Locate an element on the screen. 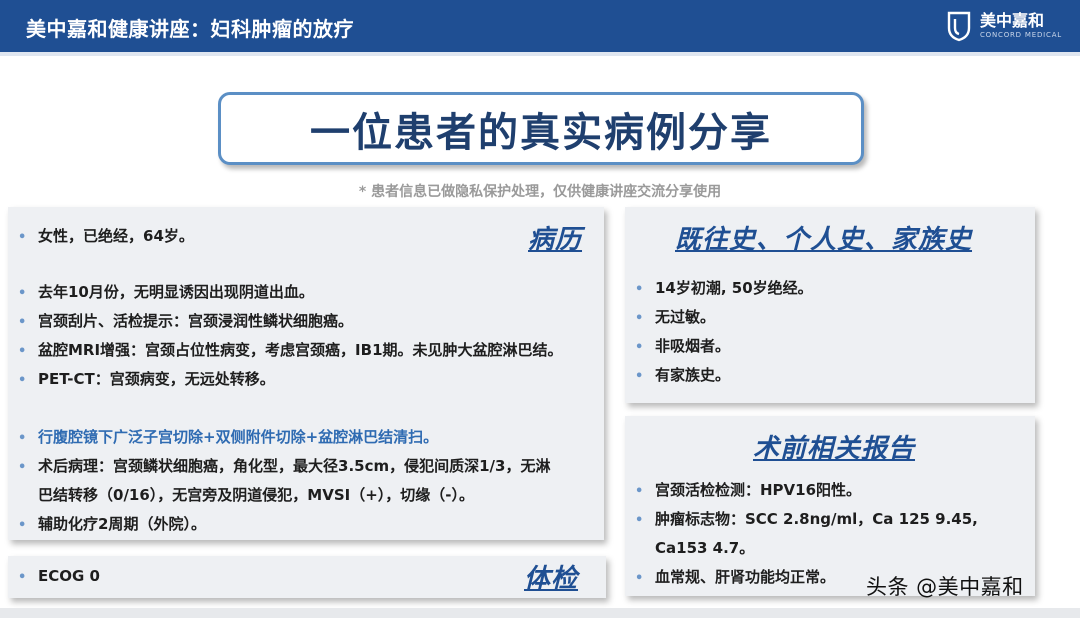  logo-name-en: CONCORD MEDICAL is located at coordinates (1020, 35).